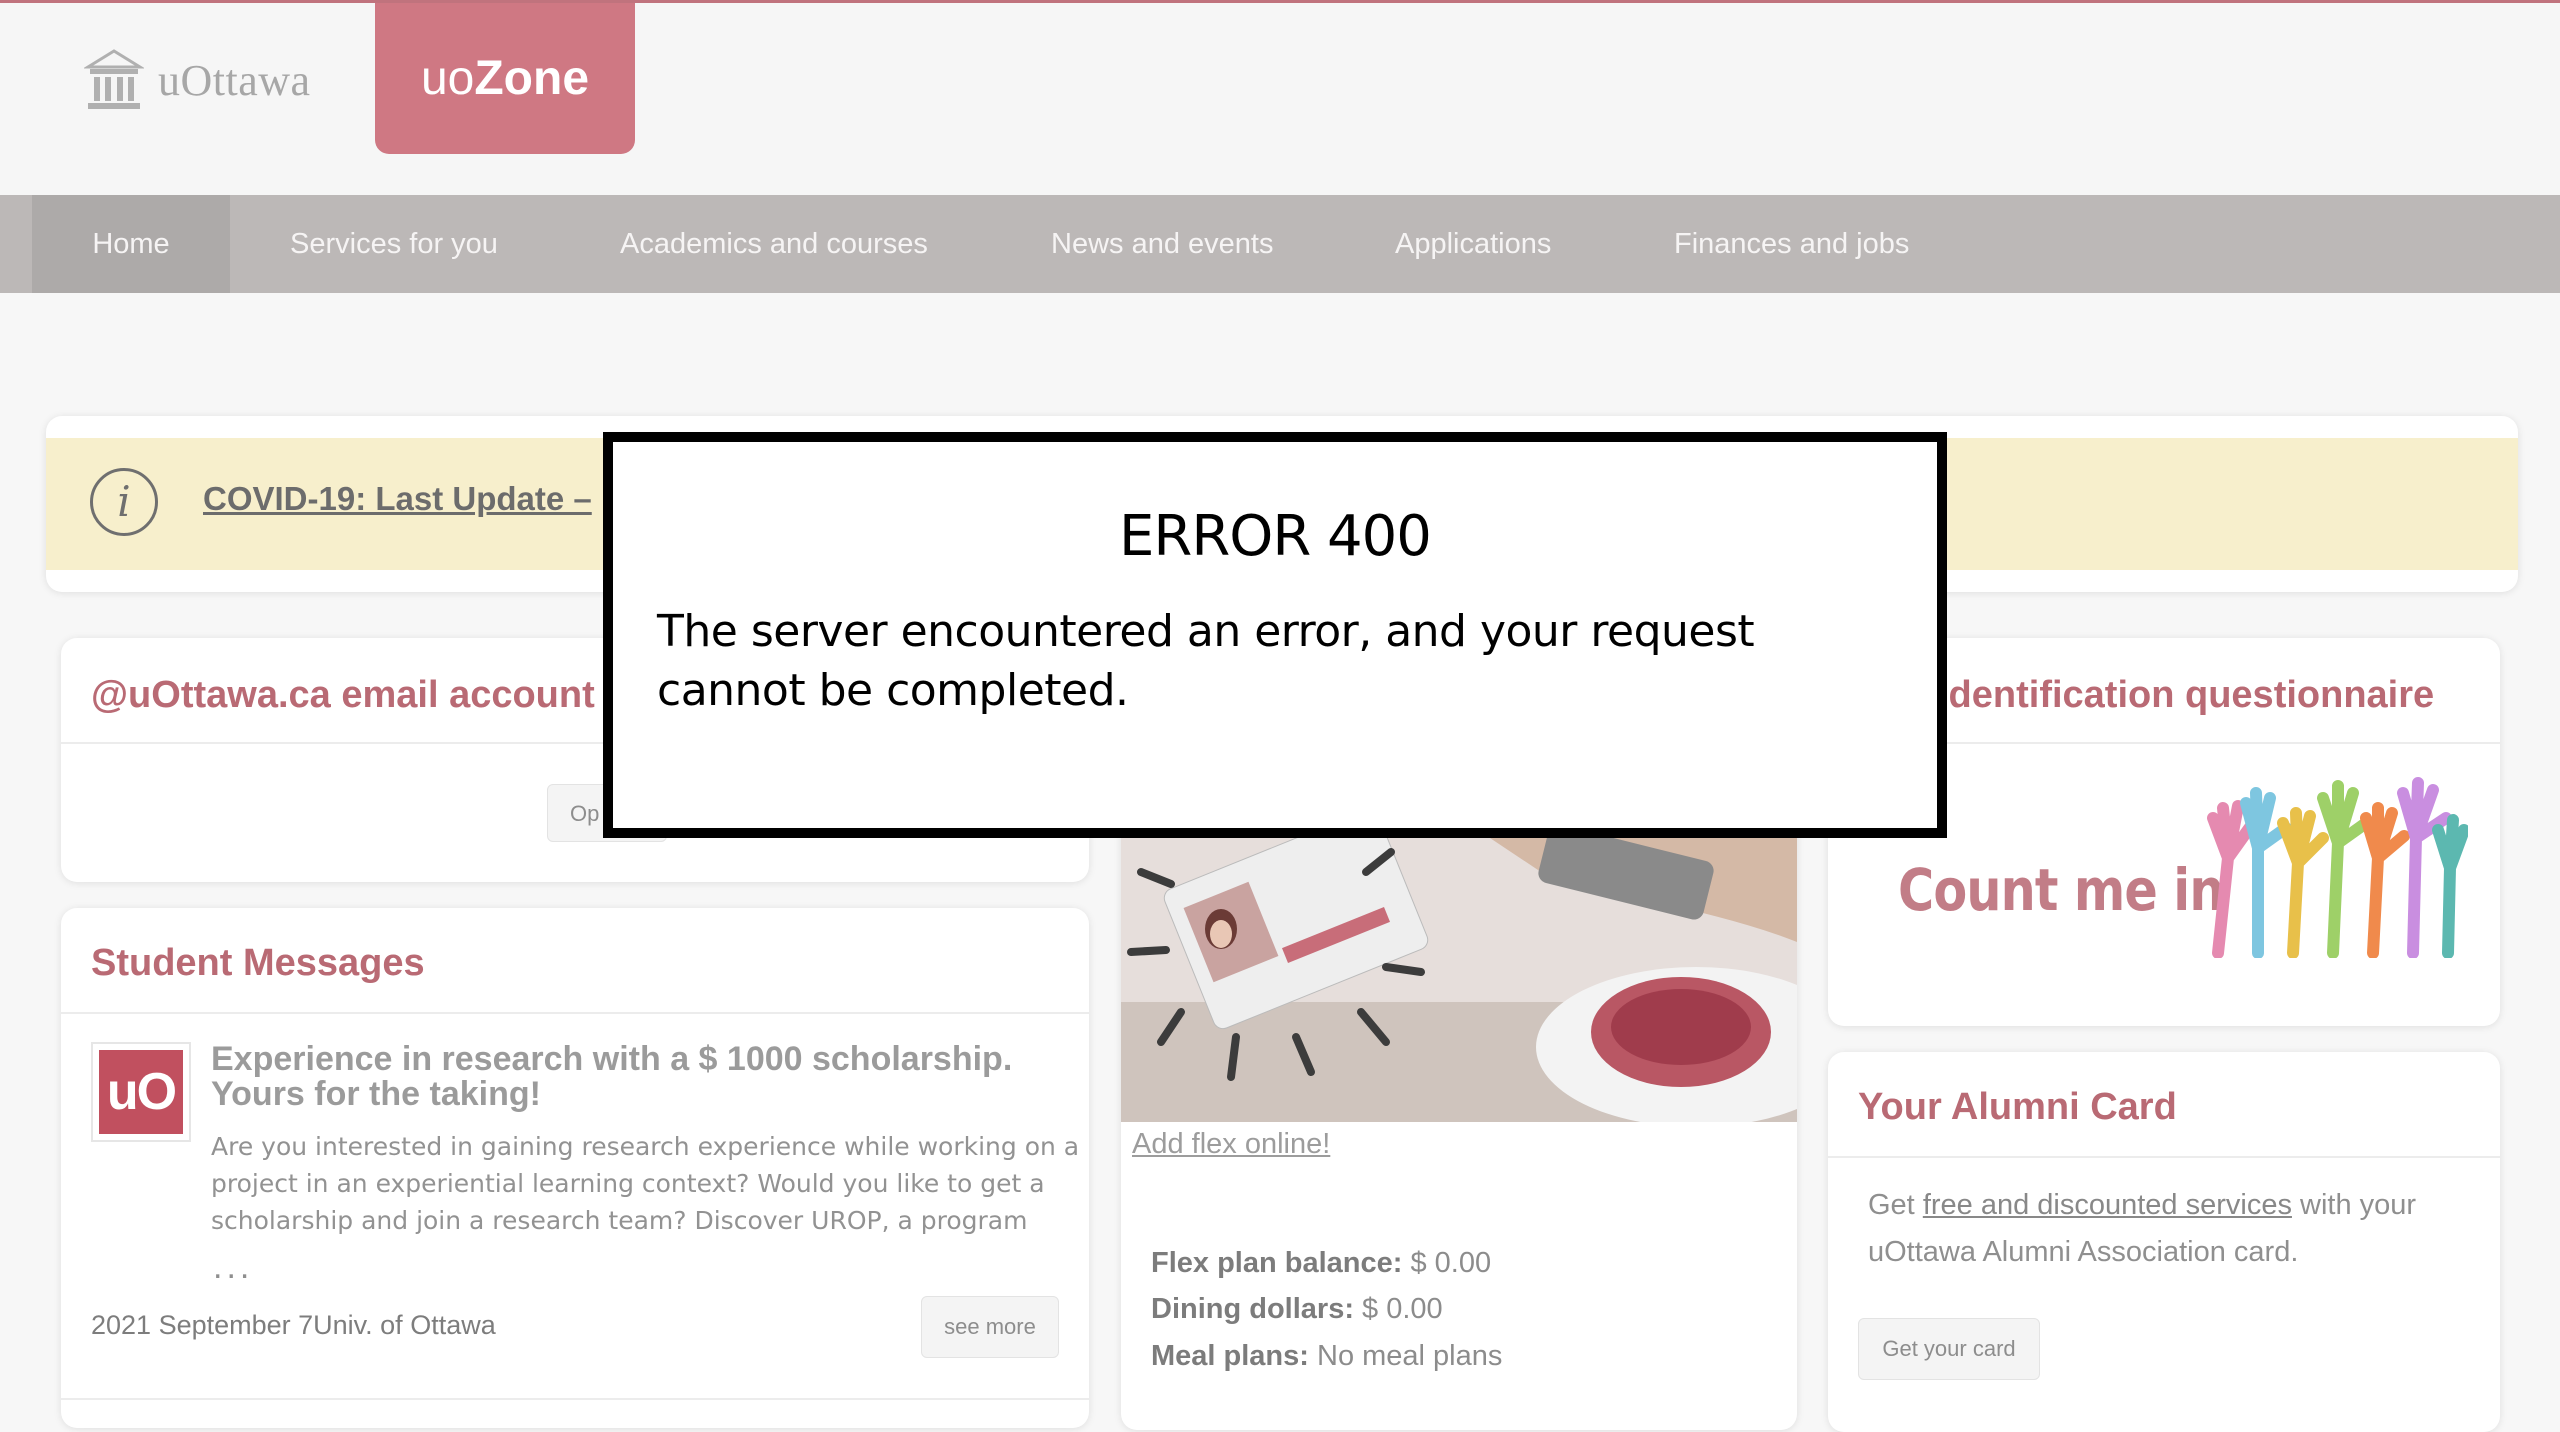 Image resolution: width=2560 pixels, height=1432 pixels. I want to click on message-meta: 2021 September 7Univ. of Ottawa, so click(293, 1325).